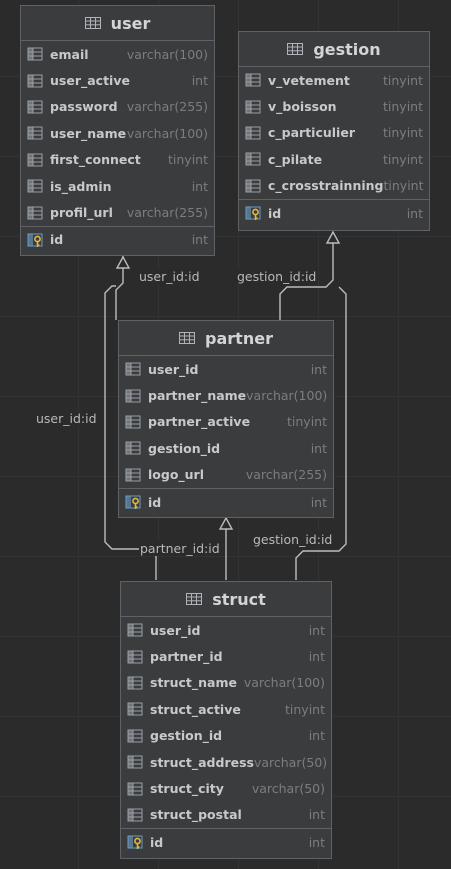 This screenshot has width=451, height=869. What do you see at coordinates (326, 186) in the screenshot?
I see `column-name: c_crosstrainning` at bounding box center [326, 186].